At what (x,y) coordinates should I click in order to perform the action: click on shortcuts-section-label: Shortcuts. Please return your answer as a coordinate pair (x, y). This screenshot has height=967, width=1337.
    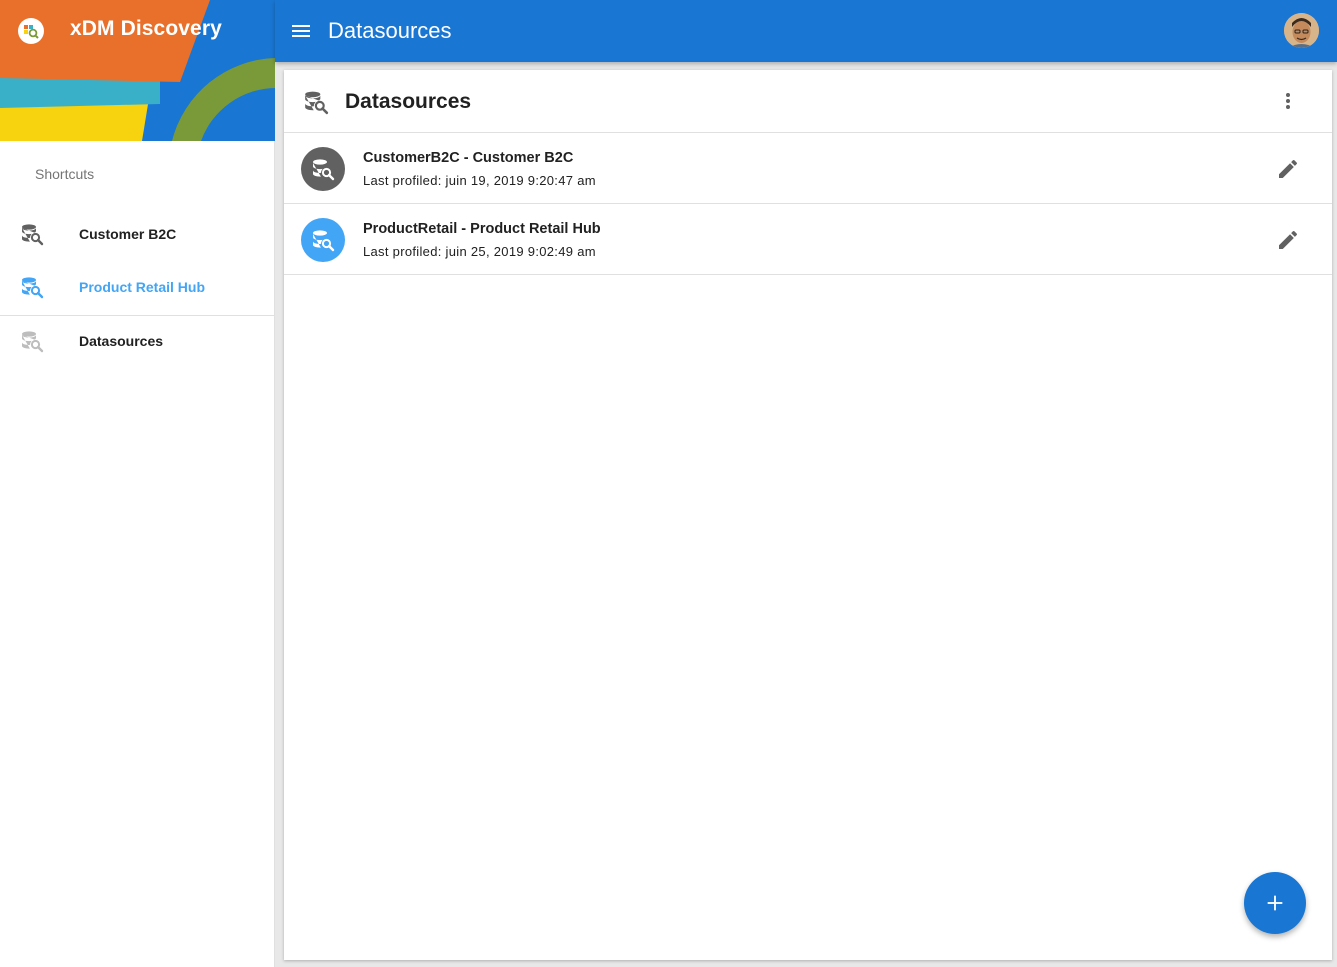
    Looking at the image, I should click on (65, 174).